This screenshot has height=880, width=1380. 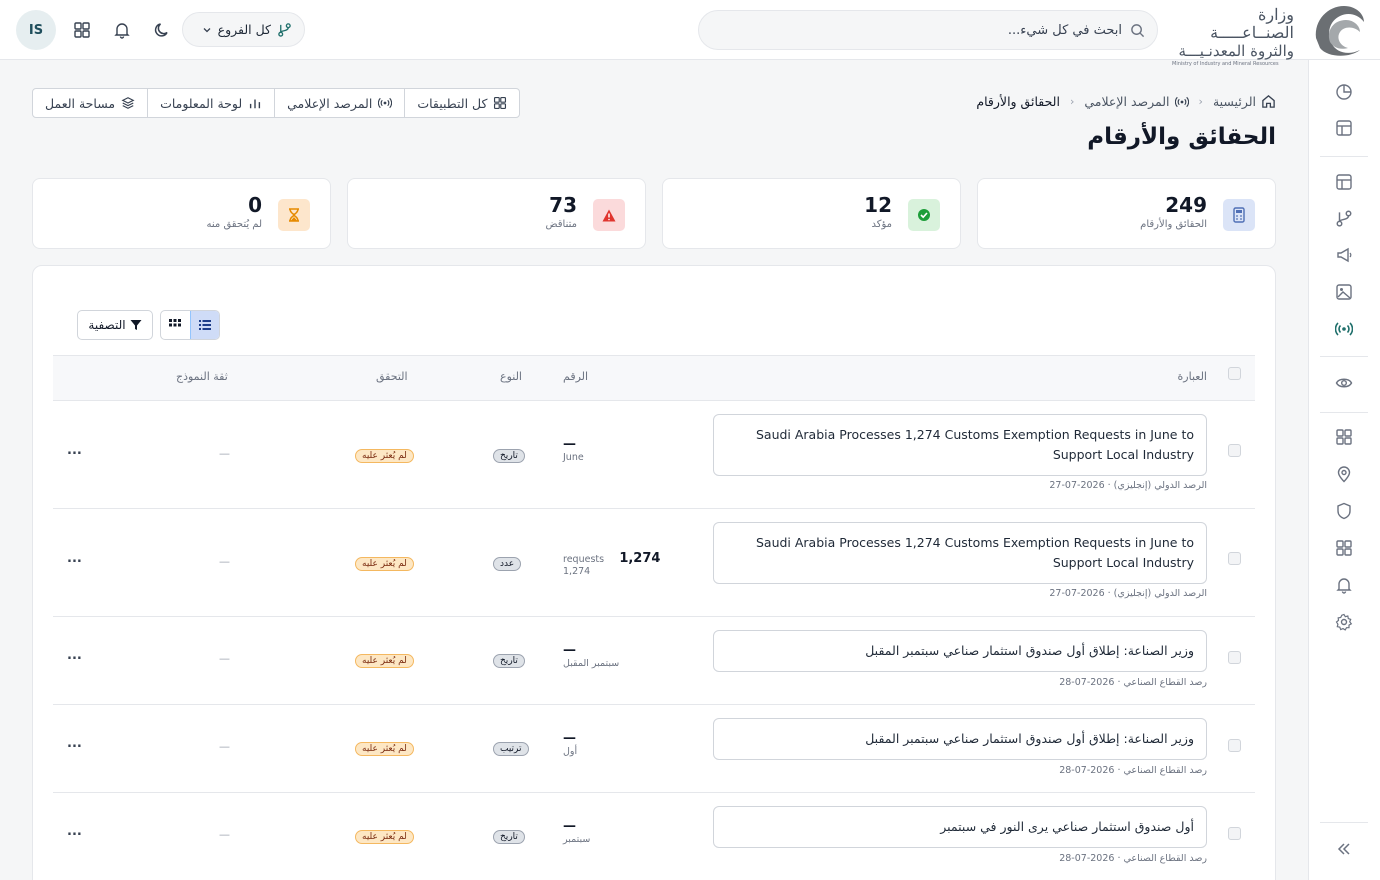 I want to click on stat-card-unverified: 0 لم يُتحقق منه, so click(x=181, y=213).